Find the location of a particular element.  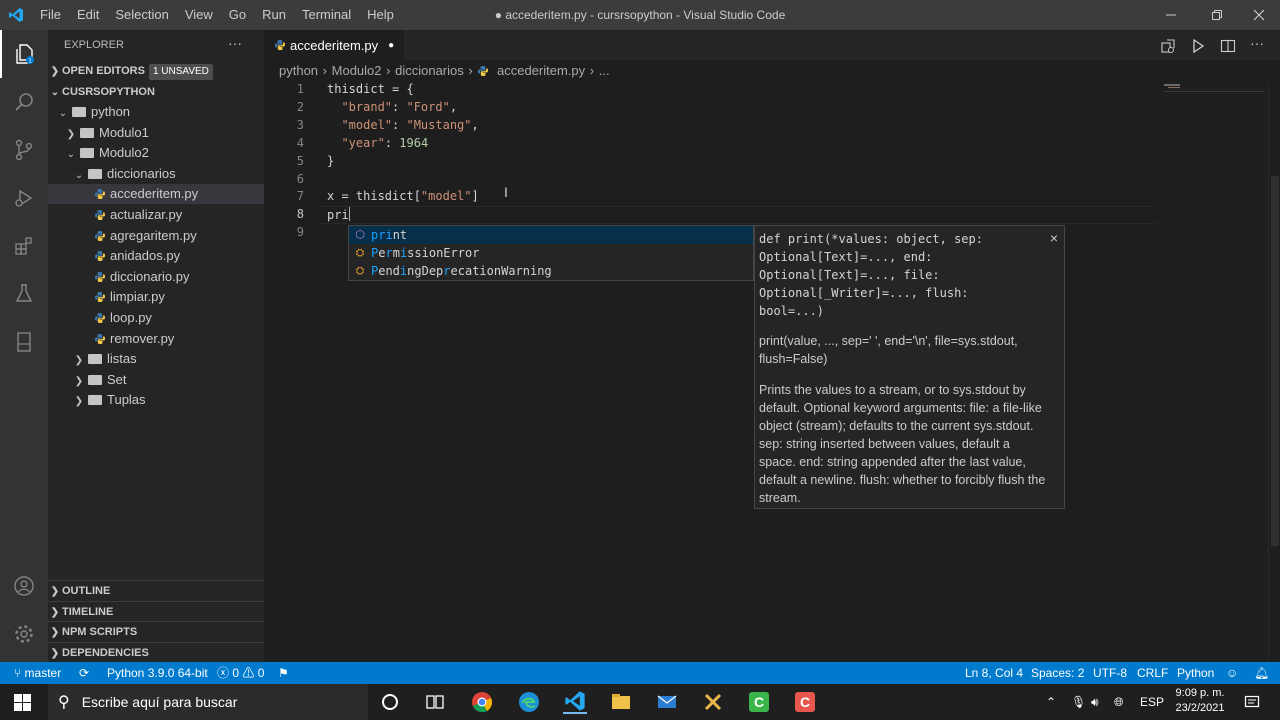

action-center-icon is located at coordinates (1252, 703).